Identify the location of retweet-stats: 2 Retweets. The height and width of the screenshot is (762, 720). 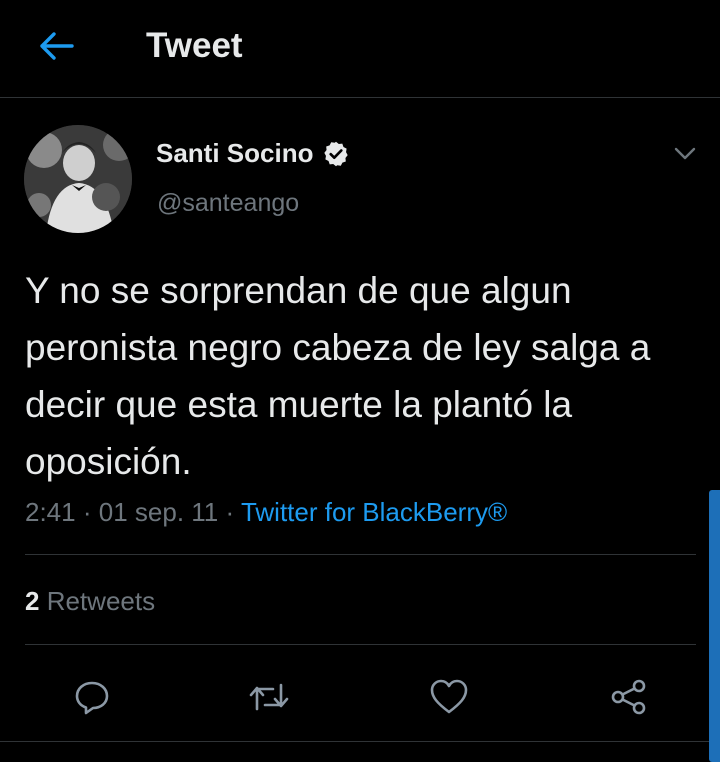
(90, 601).